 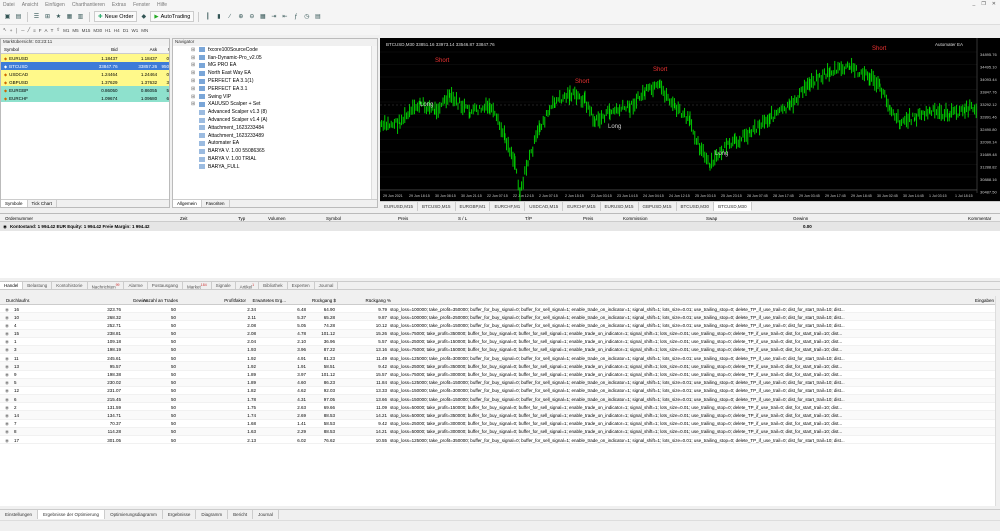 What do you see at coordinates (974, 4) in the screenshot?
I see `minimize-icon: _` at bounding box center [974, 4].